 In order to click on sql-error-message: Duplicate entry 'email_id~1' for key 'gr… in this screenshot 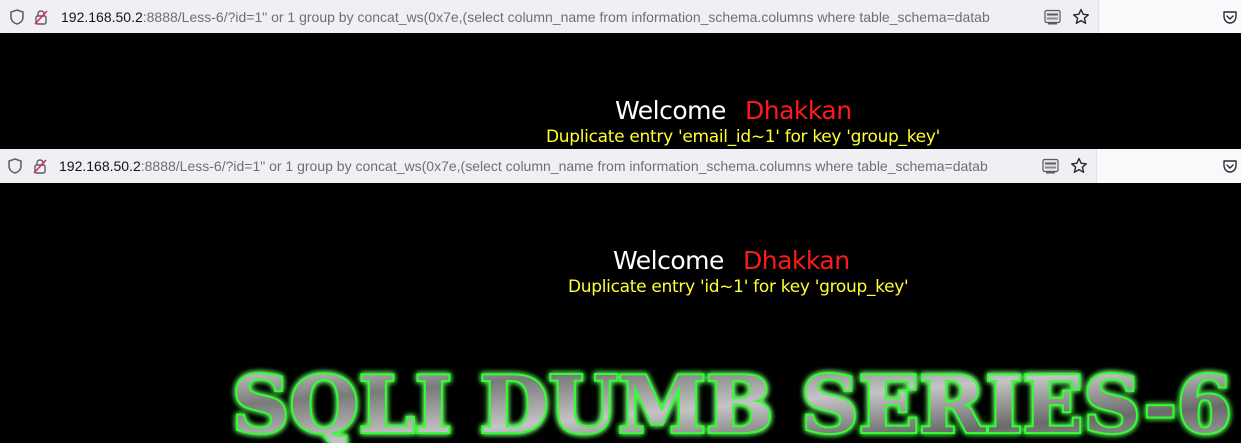, I will do `click(743, 137)`.